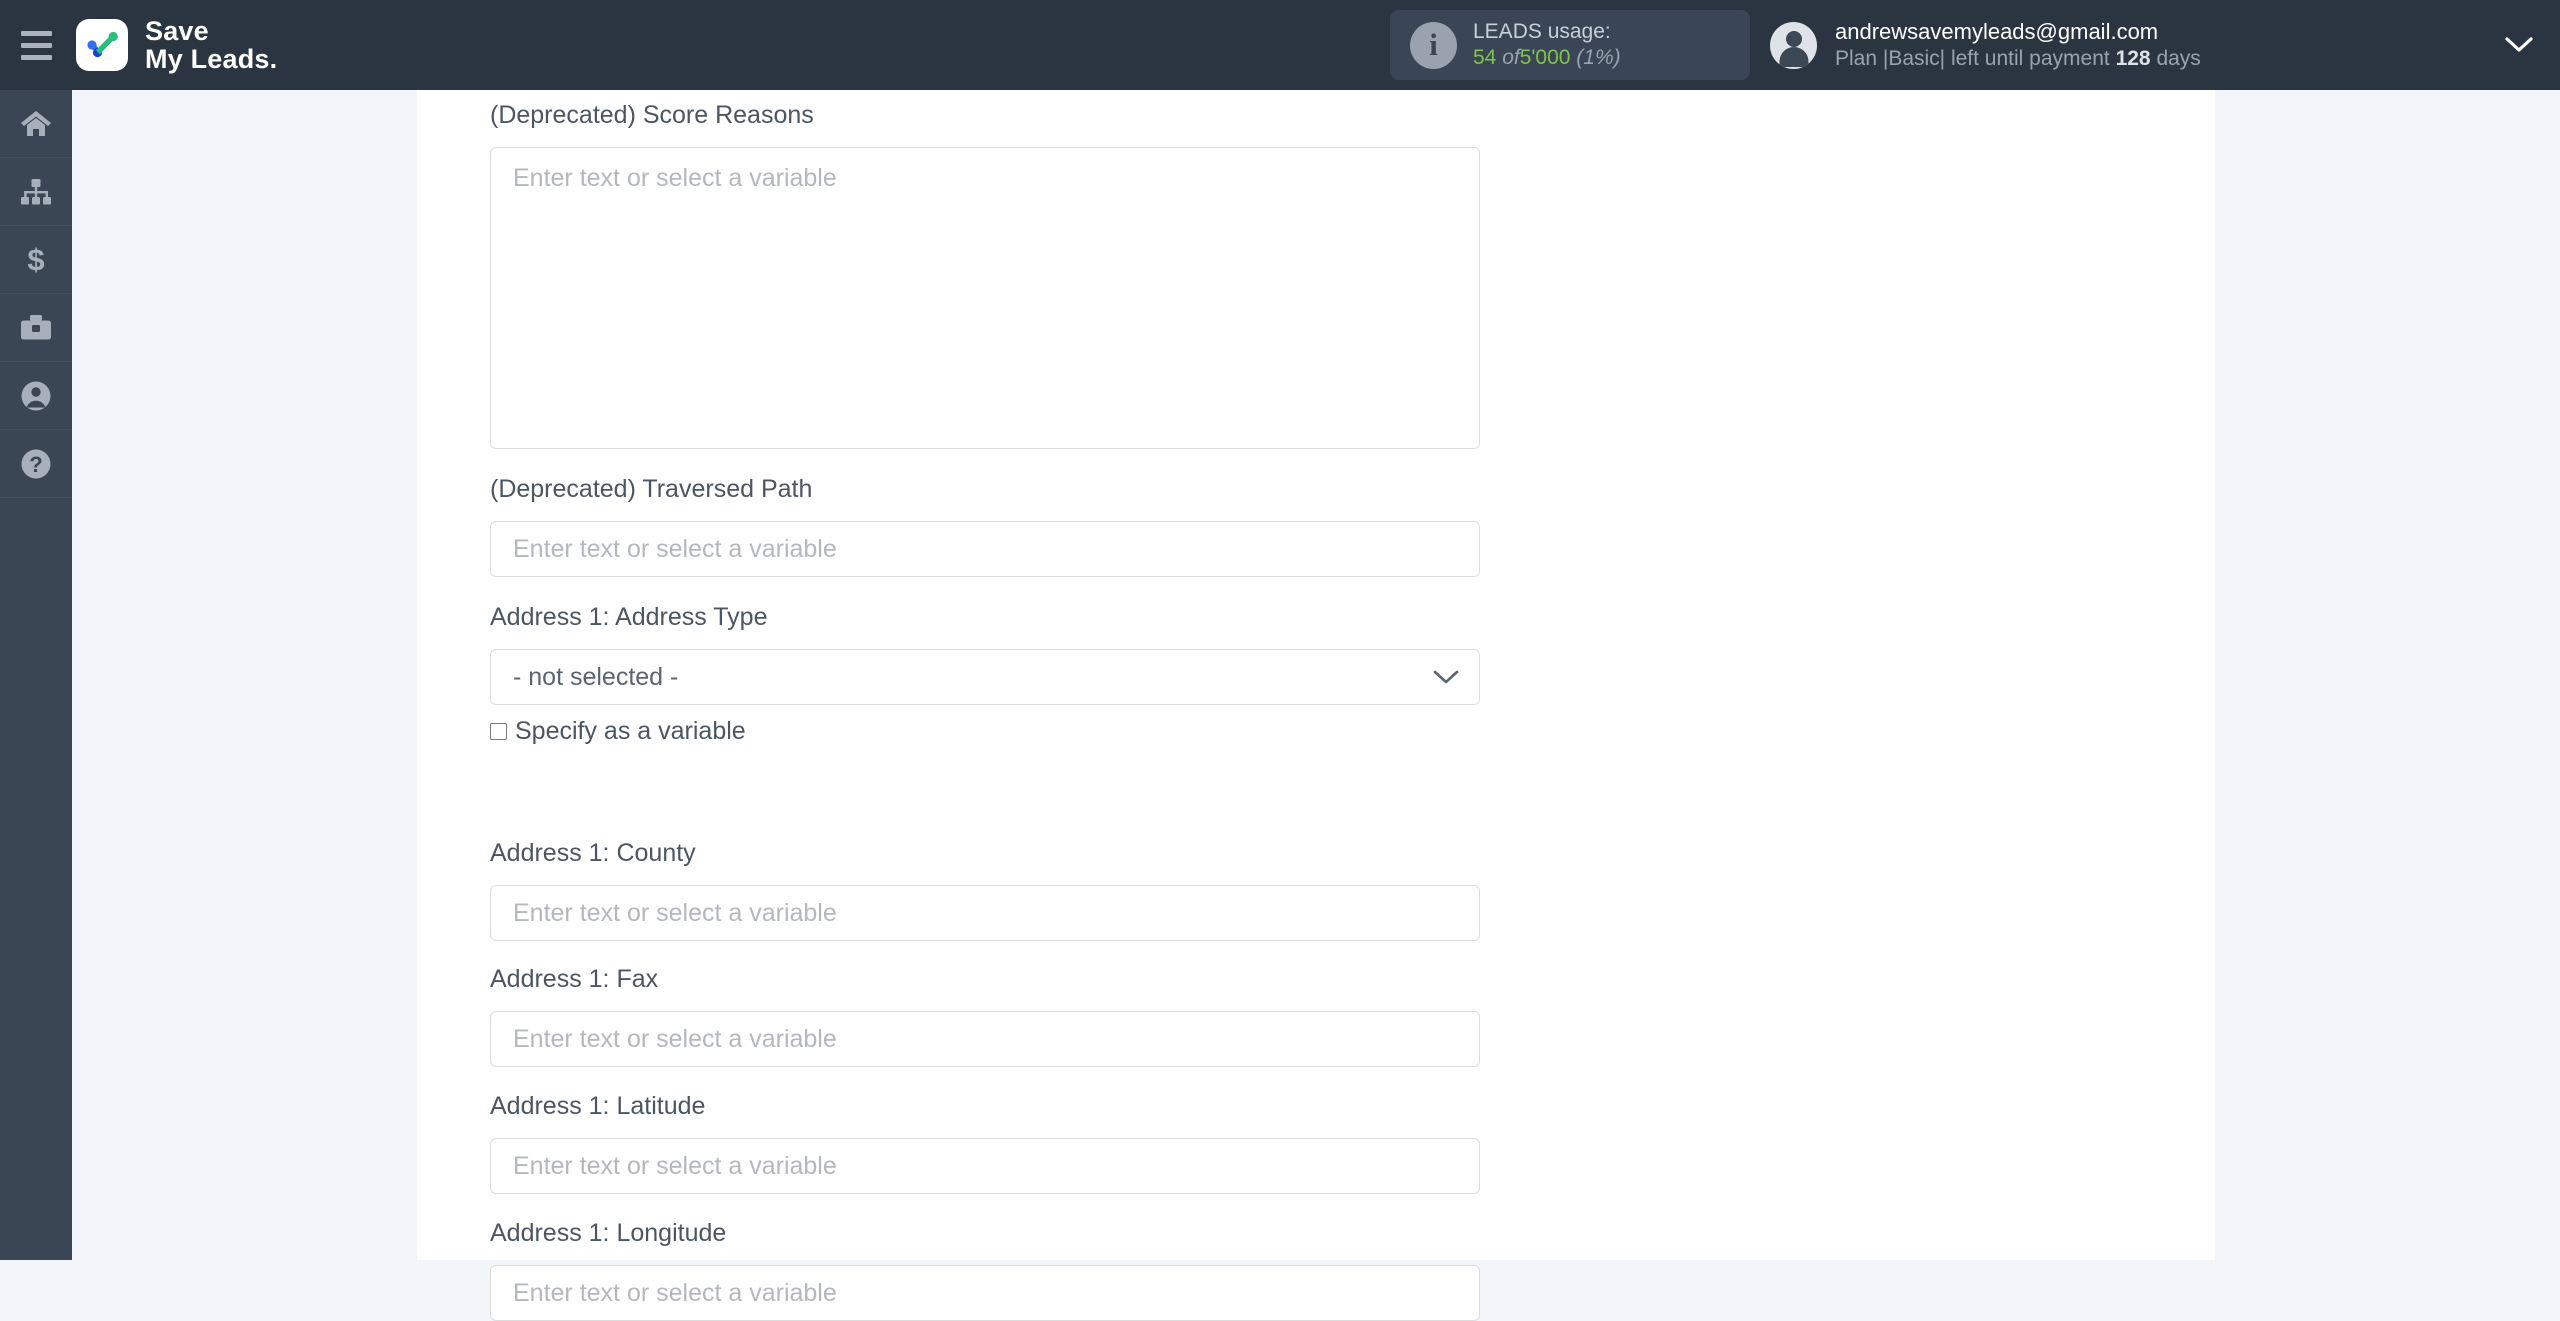 This screenshot has height=1321, width=2560. I want to click on leads-usage-box: i LEADS usage: 54 of5'000 (1%), so click(1570, 45).